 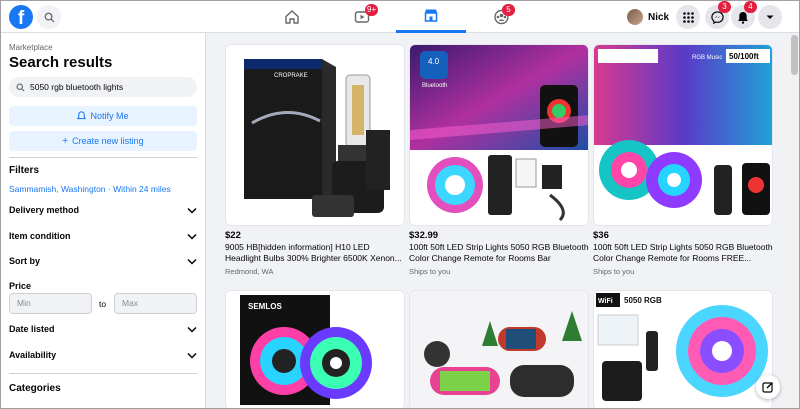 What do you see at coordinates (103, 210) in the screenshot?
I see `filter-delivery-method: Delivery method` at bounding box center [103, 210].